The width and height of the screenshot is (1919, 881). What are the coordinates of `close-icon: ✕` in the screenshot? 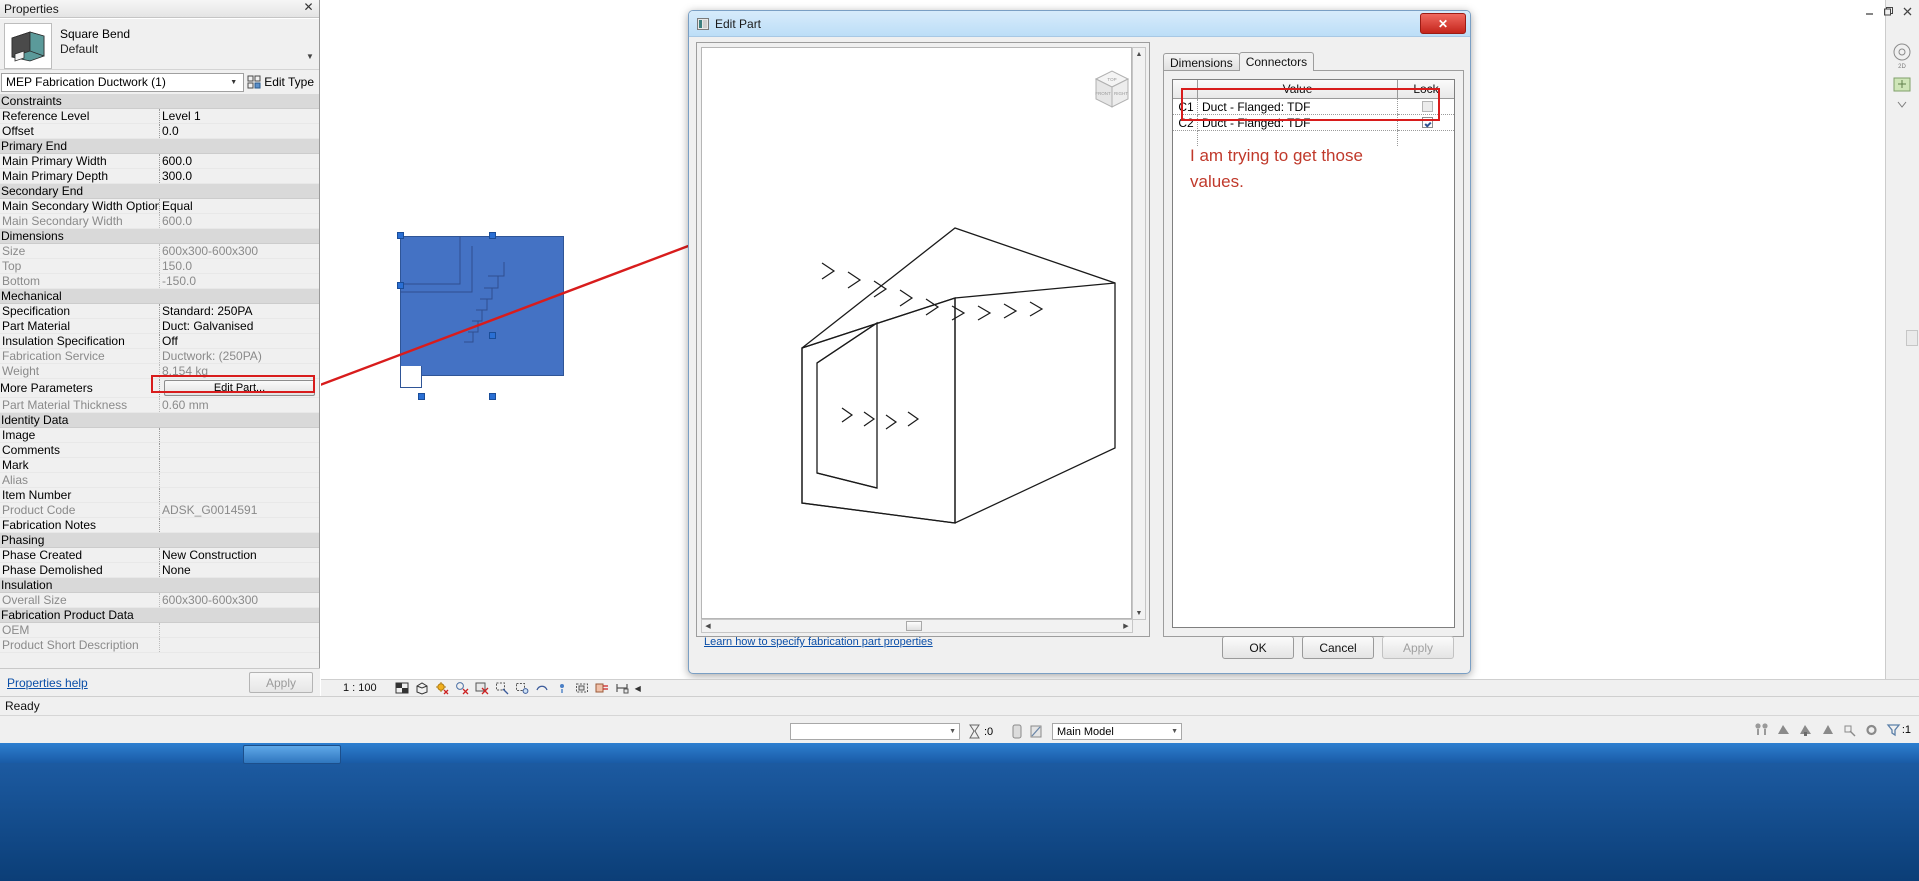 It's located at (308, 8).